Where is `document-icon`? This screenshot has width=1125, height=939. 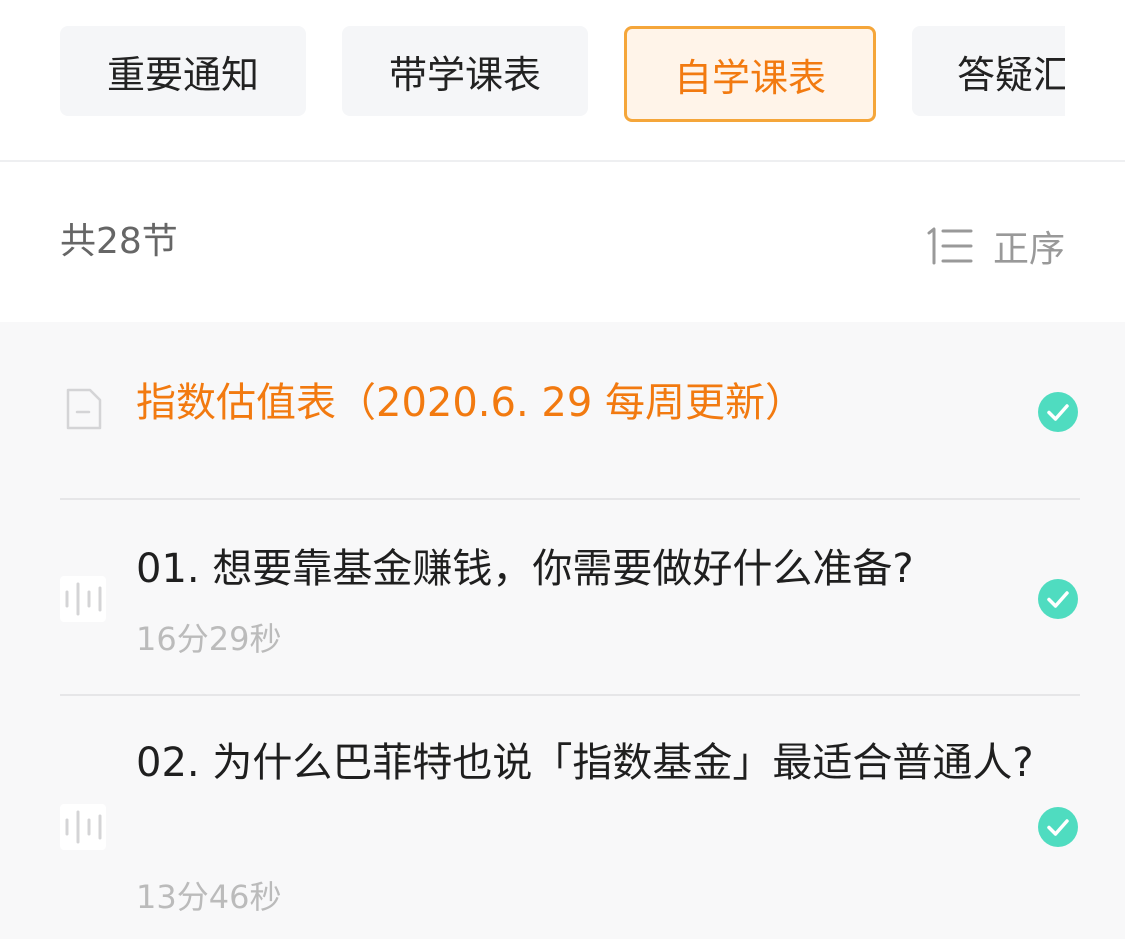 document-icon is located at coordinates (84, 409).